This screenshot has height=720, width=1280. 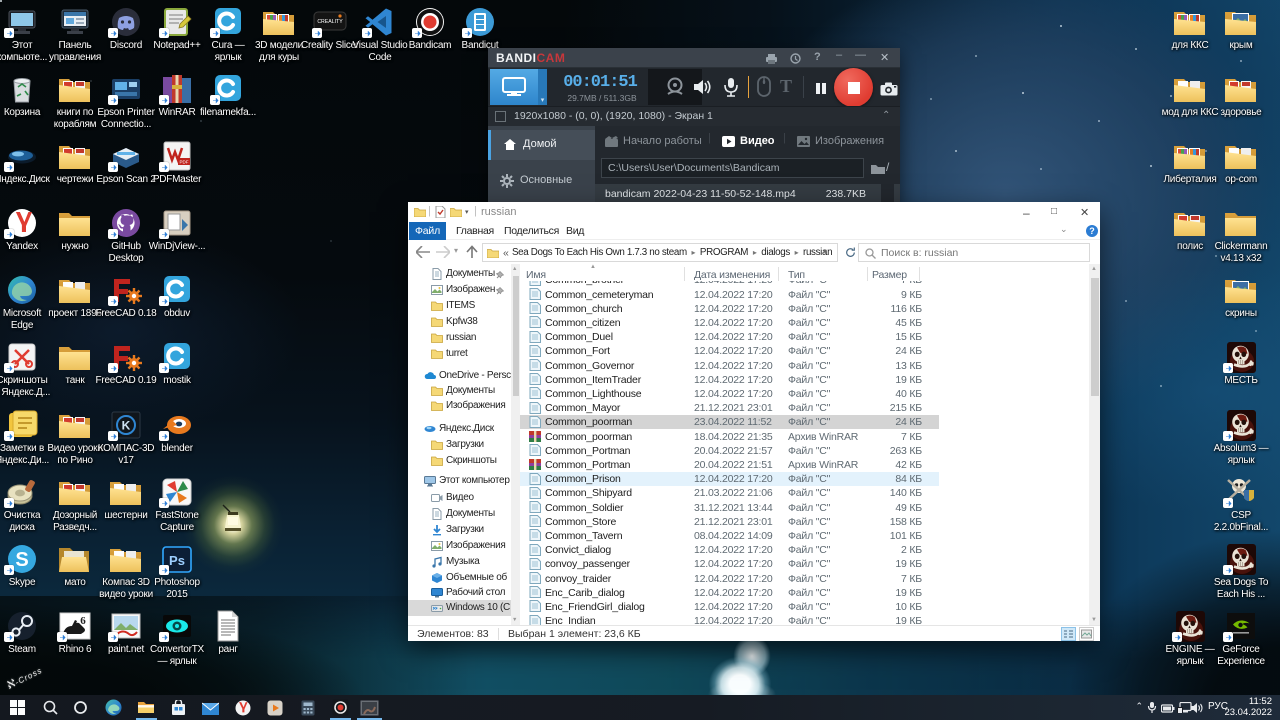 I want to click on svg-text: PDF, so click(x=184, y=162).